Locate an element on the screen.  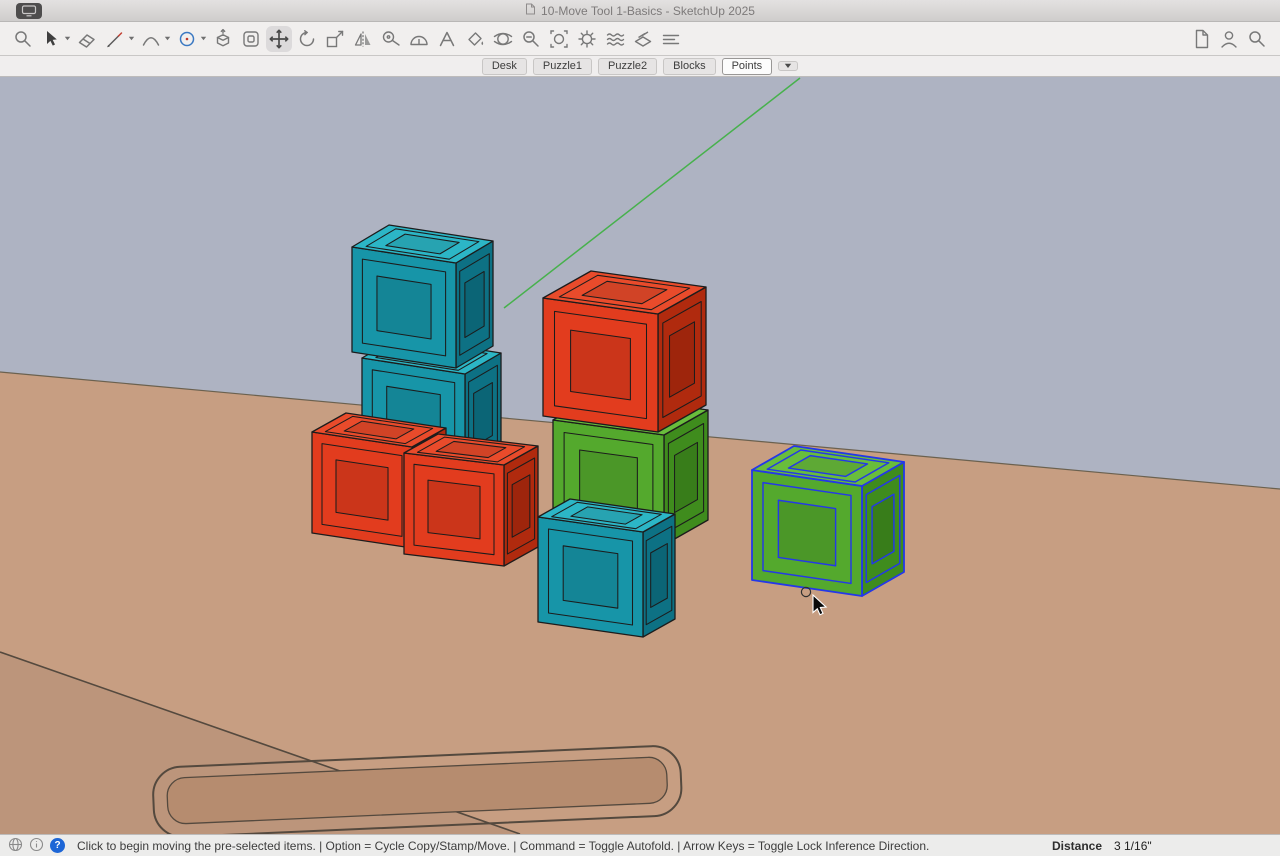
flip-icon is located at coordinates (363, 39).